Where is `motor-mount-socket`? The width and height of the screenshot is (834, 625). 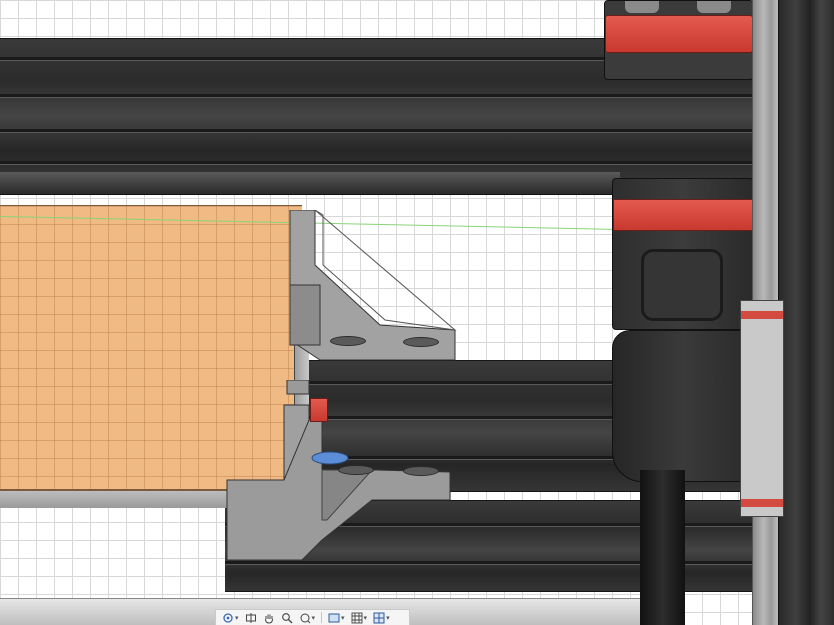 motor-mount-socket is located at coordinates (682, 285).